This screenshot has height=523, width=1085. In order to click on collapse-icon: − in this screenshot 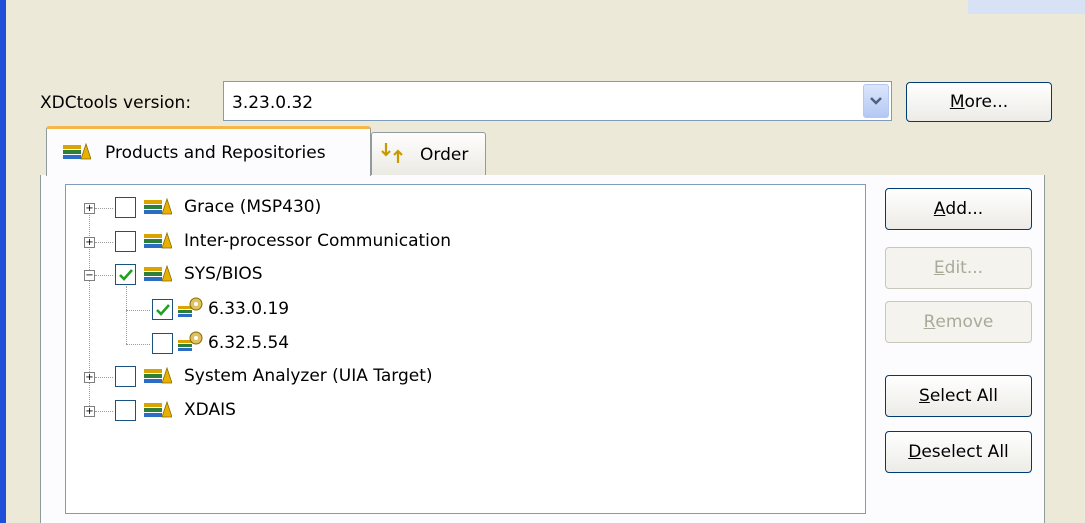, I will do `click(89, 275)`.